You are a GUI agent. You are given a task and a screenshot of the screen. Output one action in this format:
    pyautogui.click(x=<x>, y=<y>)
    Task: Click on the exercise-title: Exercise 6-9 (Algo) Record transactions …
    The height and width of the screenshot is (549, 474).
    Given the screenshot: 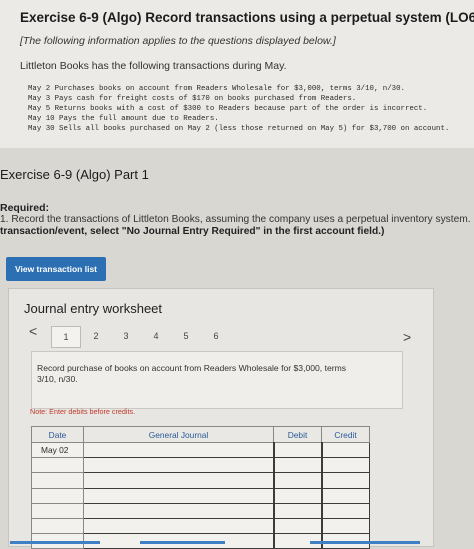 What is the action you would take?
    pyautogui.click(x=247, y=17)
    